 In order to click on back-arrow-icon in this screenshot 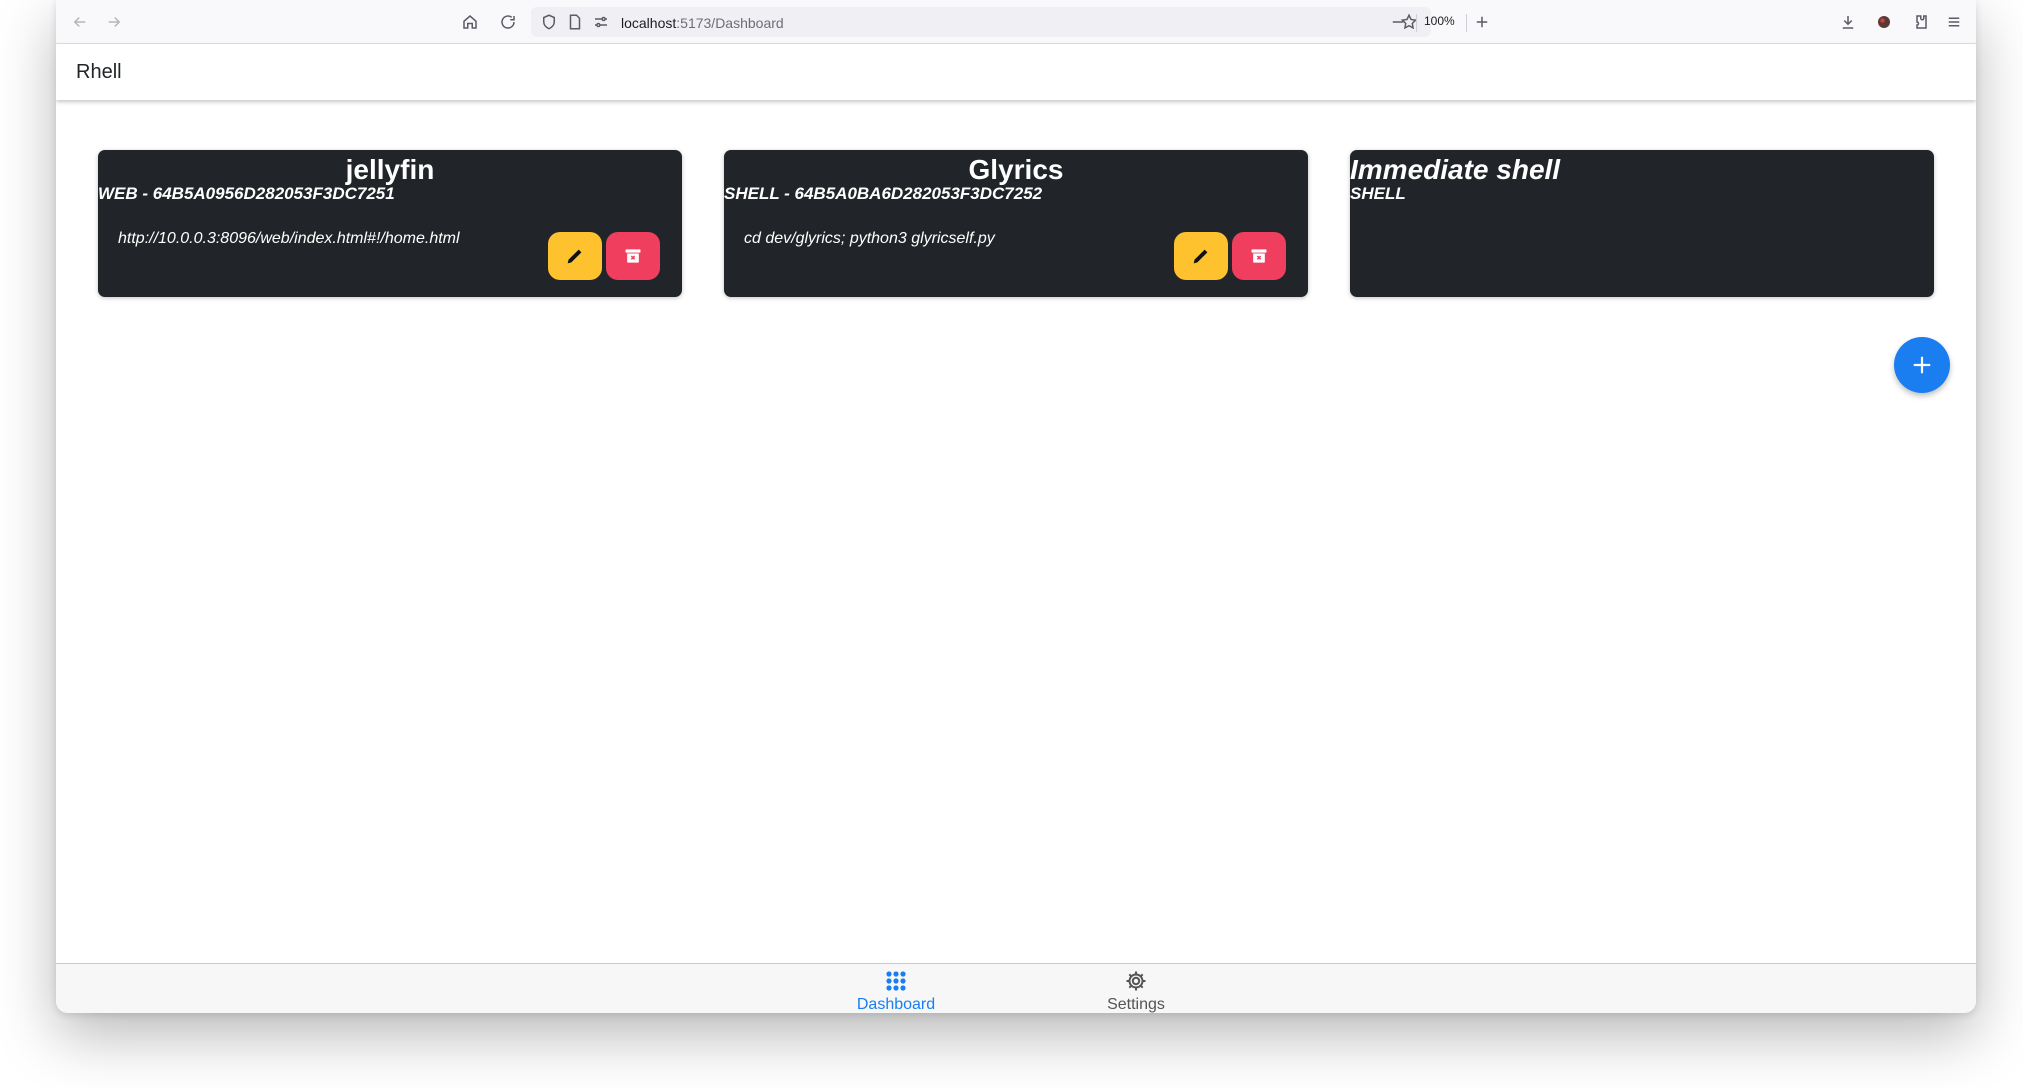, I will do `click(80, 22)`.